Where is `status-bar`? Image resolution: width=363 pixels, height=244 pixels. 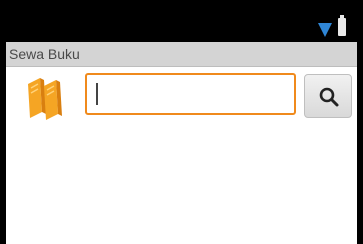
status-bar is located at coordinates (181, 28).